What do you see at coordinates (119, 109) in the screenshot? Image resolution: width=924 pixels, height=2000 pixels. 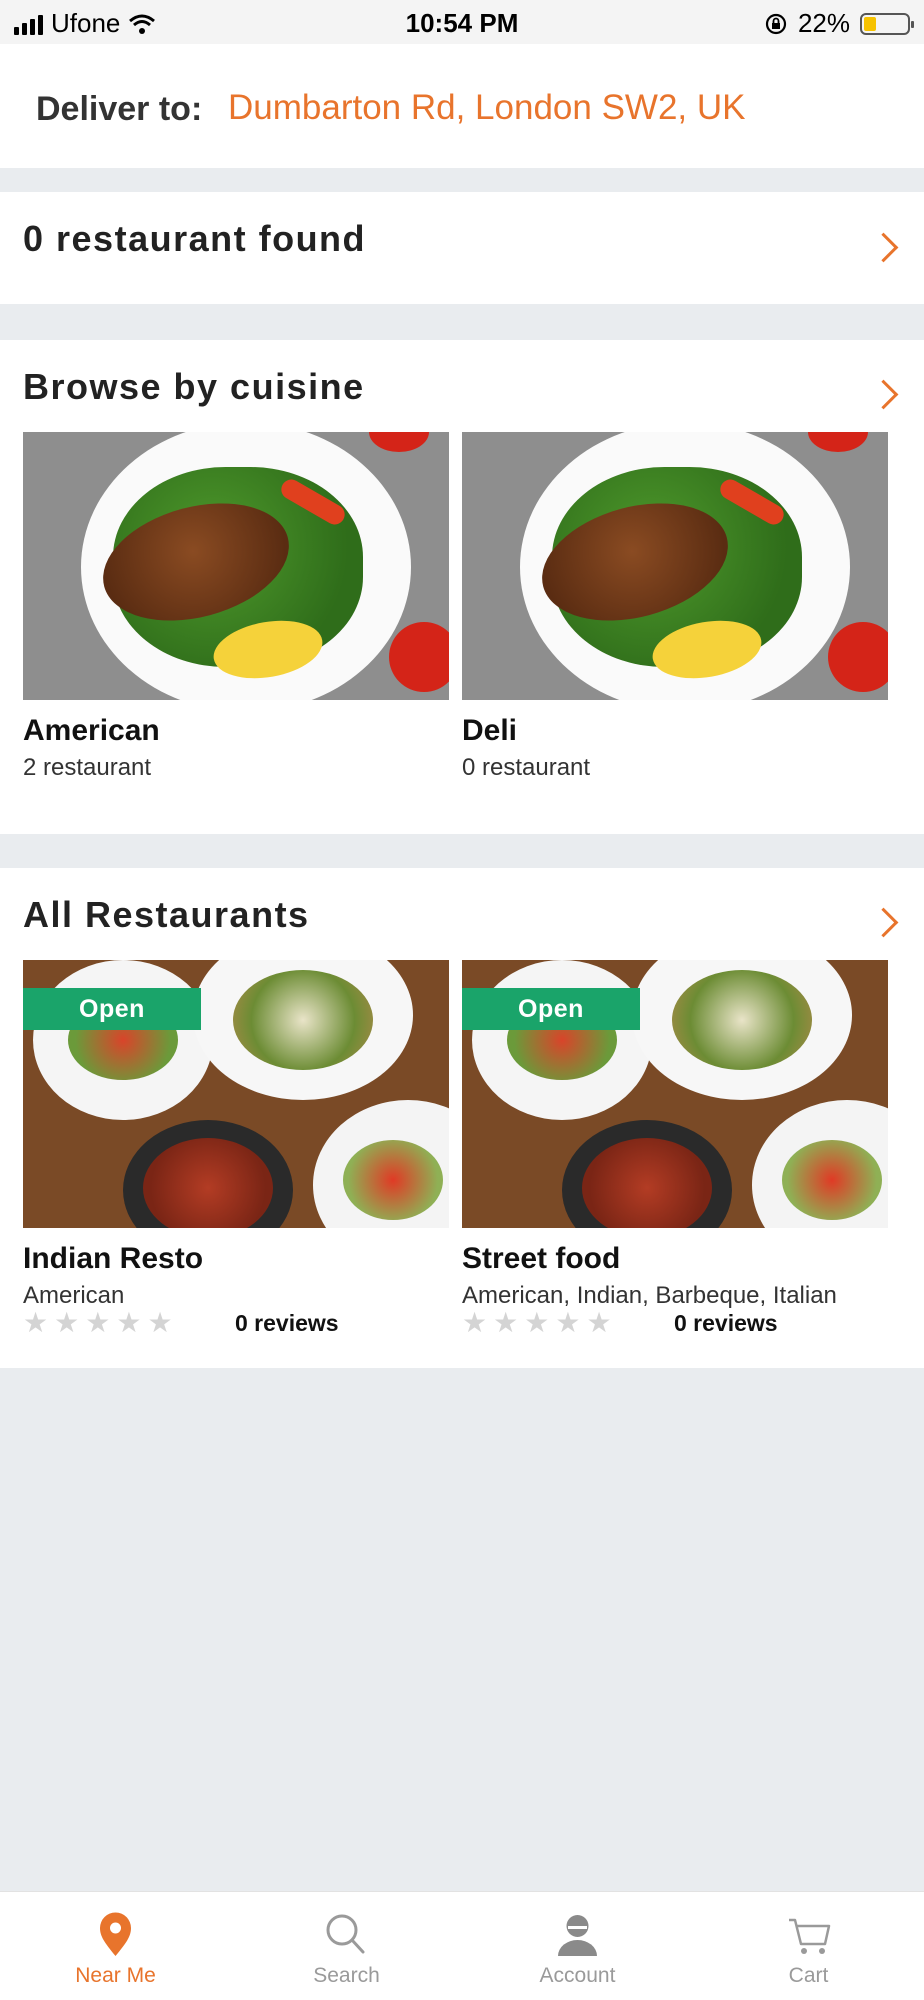 I see `deliver-label: Deliver to:` at bounding box center [119, 109].